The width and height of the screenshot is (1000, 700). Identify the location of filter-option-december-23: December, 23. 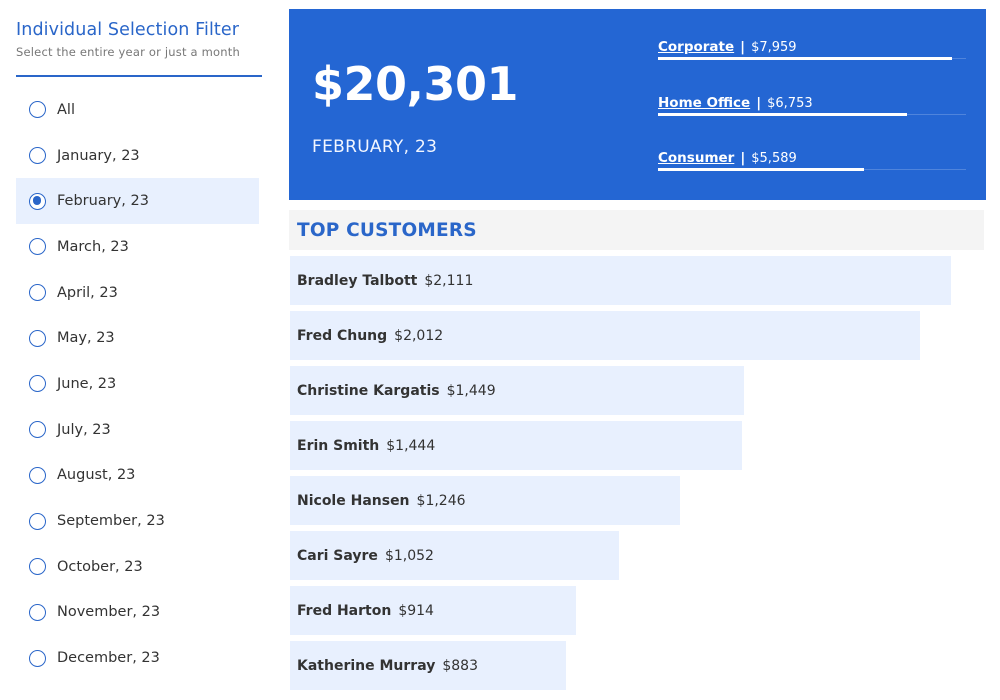
(137, 658).